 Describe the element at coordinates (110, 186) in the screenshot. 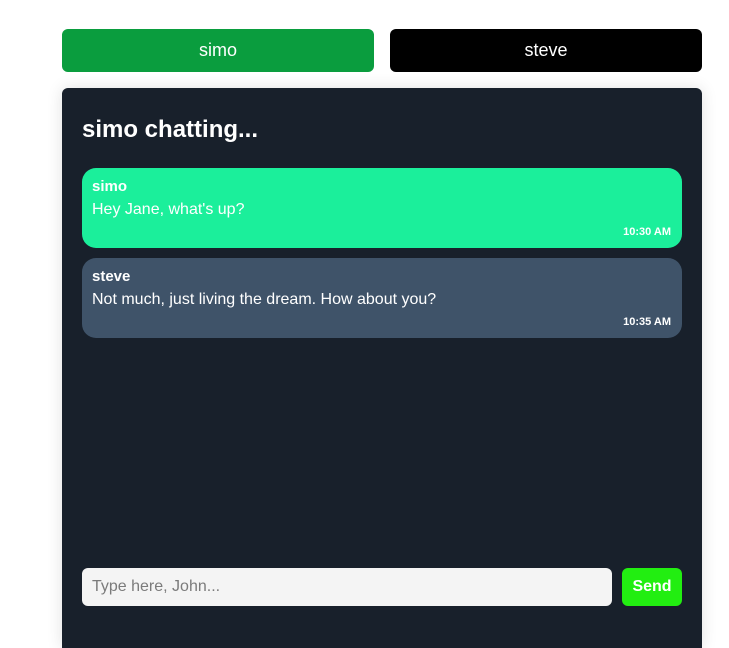

I see `message-sender: simo` at that location.